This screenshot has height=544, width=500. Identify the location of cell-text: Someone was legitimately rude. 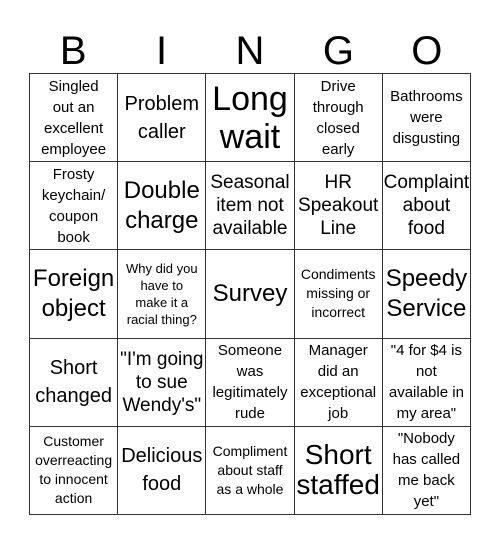
(250, 382).